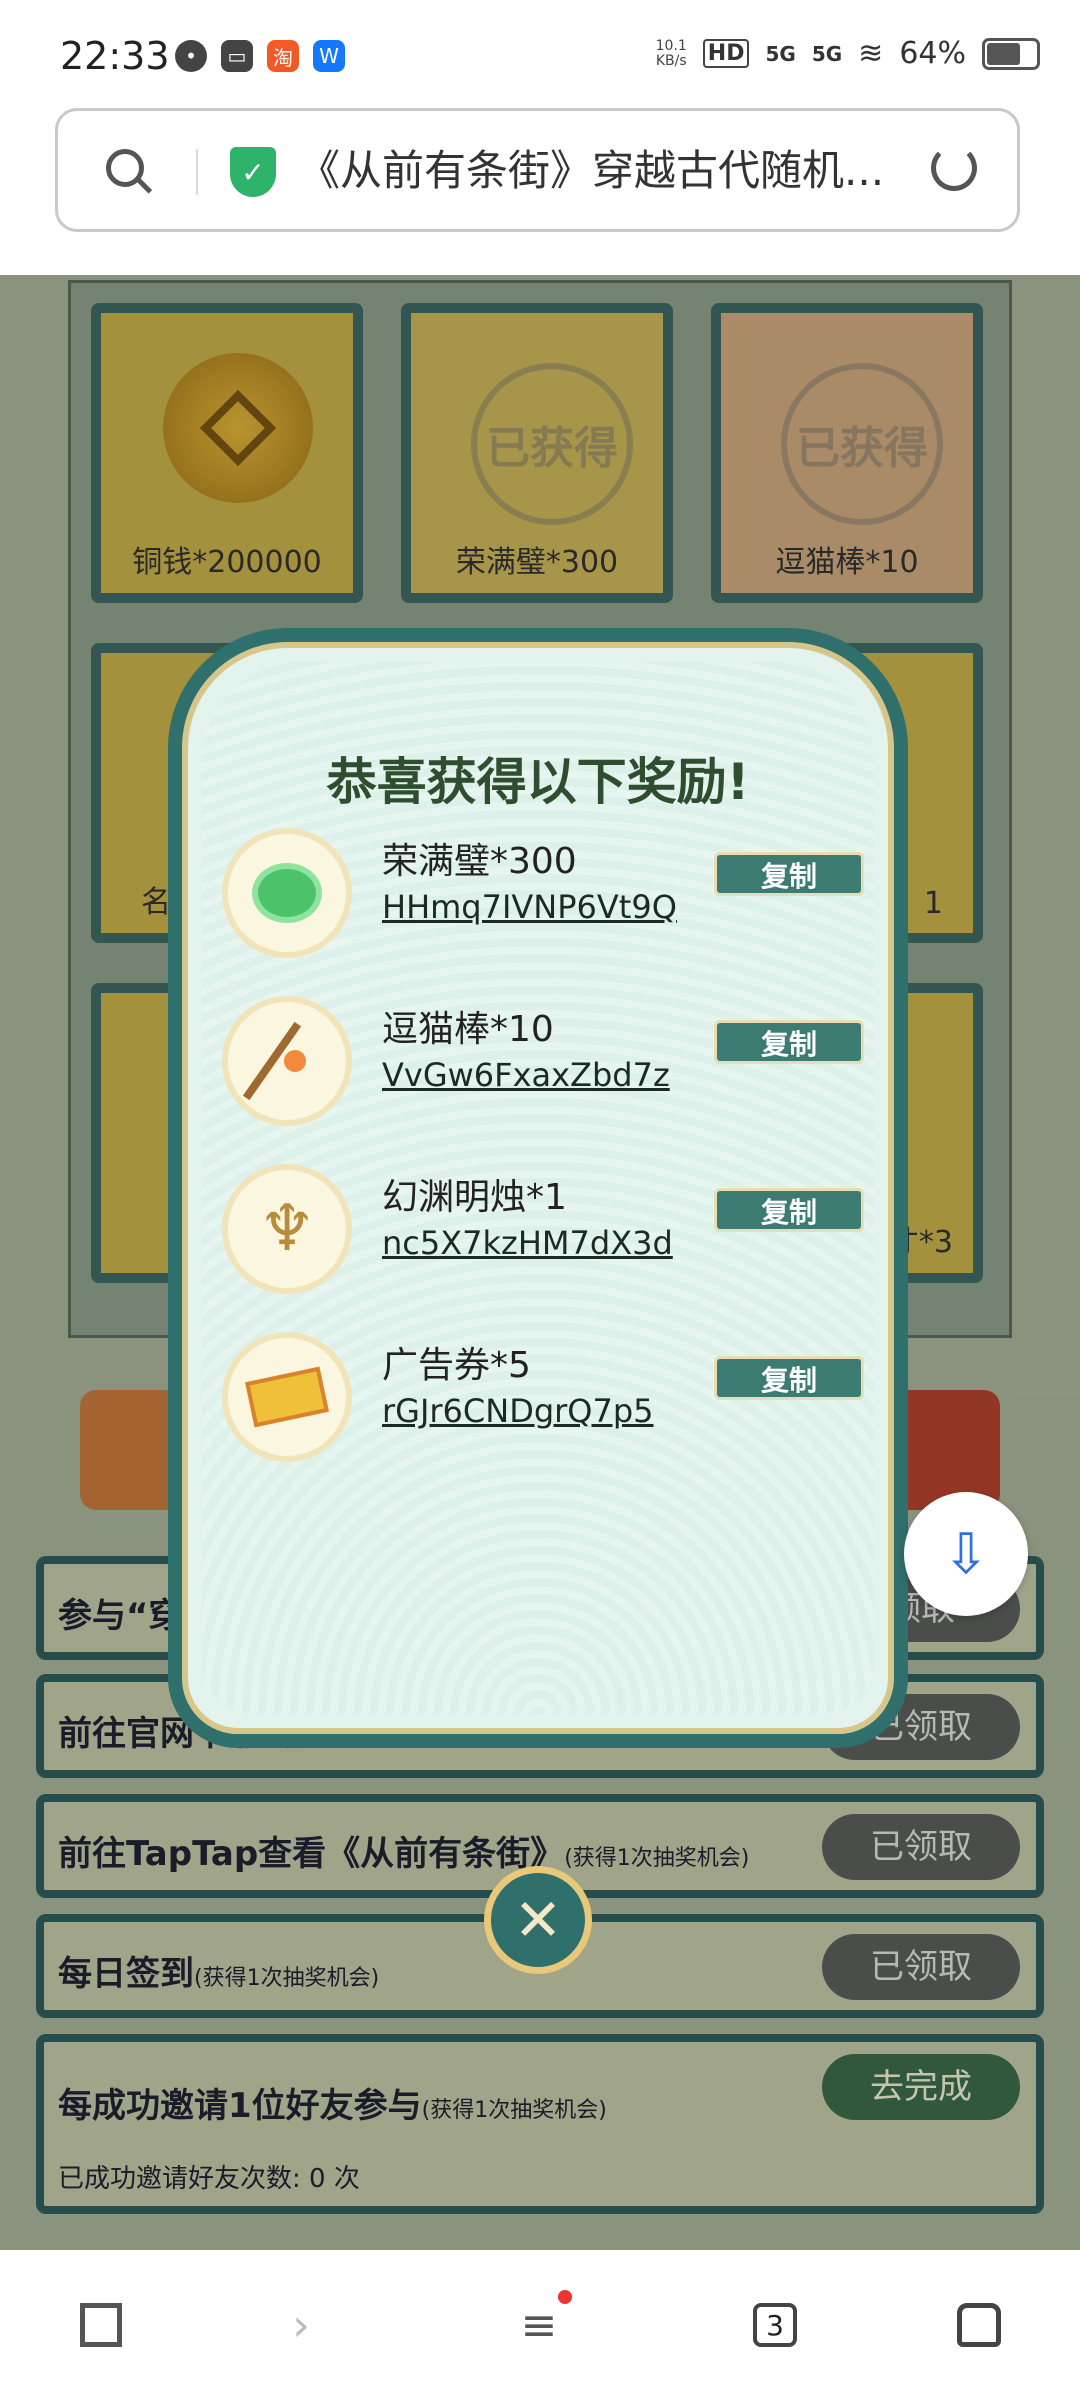  What do you see at coordinates (479, 861) in the screenshot?
I see `reward-name: 荣满璧*300` at bounding box center [479, 861].